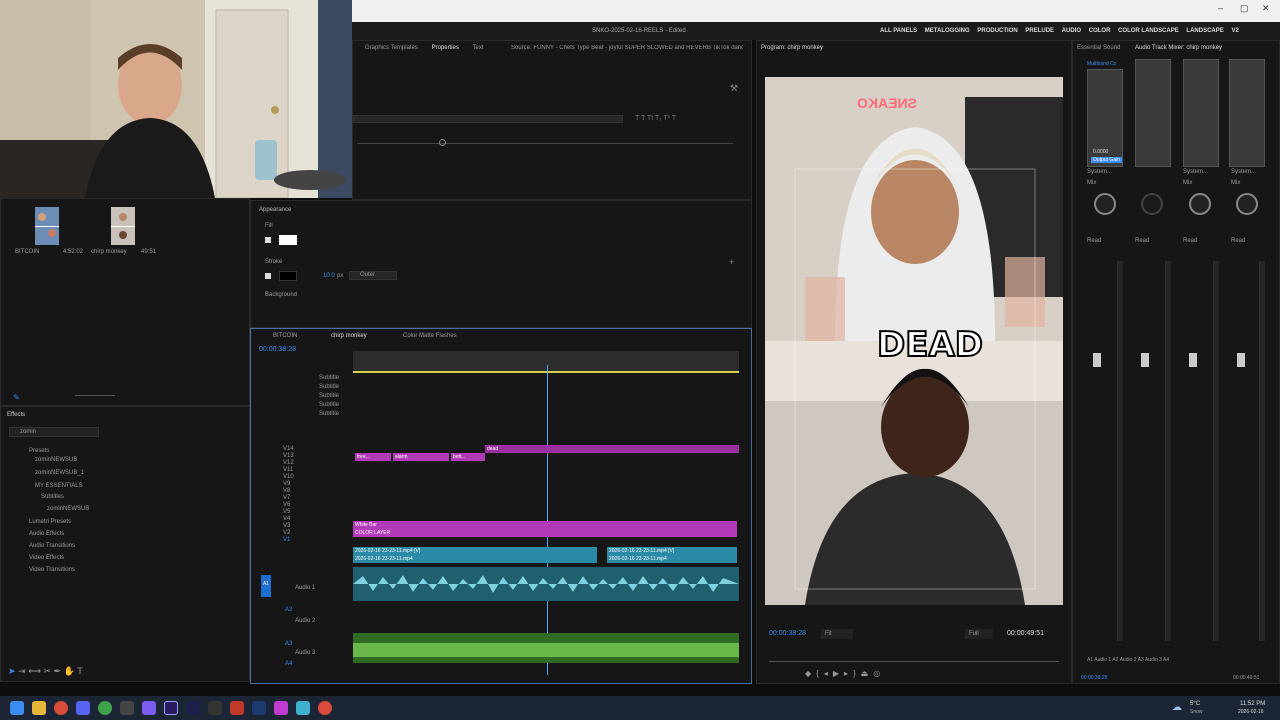 The width and height of the screenshot is (1280, 720). Describe the element at coordinates (1098, 48) in the screenshot. I see `tab-essential-sound: Essential Sound` at that location.